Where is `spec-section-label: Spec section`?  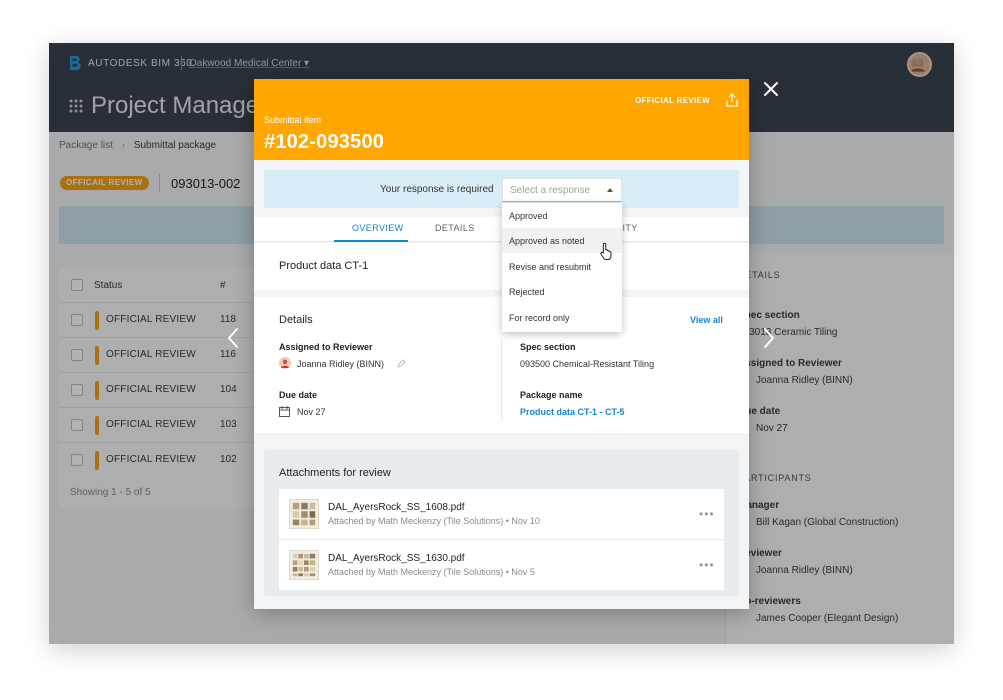 spec-section-label: Spec section is located at coordinates (548, 347).